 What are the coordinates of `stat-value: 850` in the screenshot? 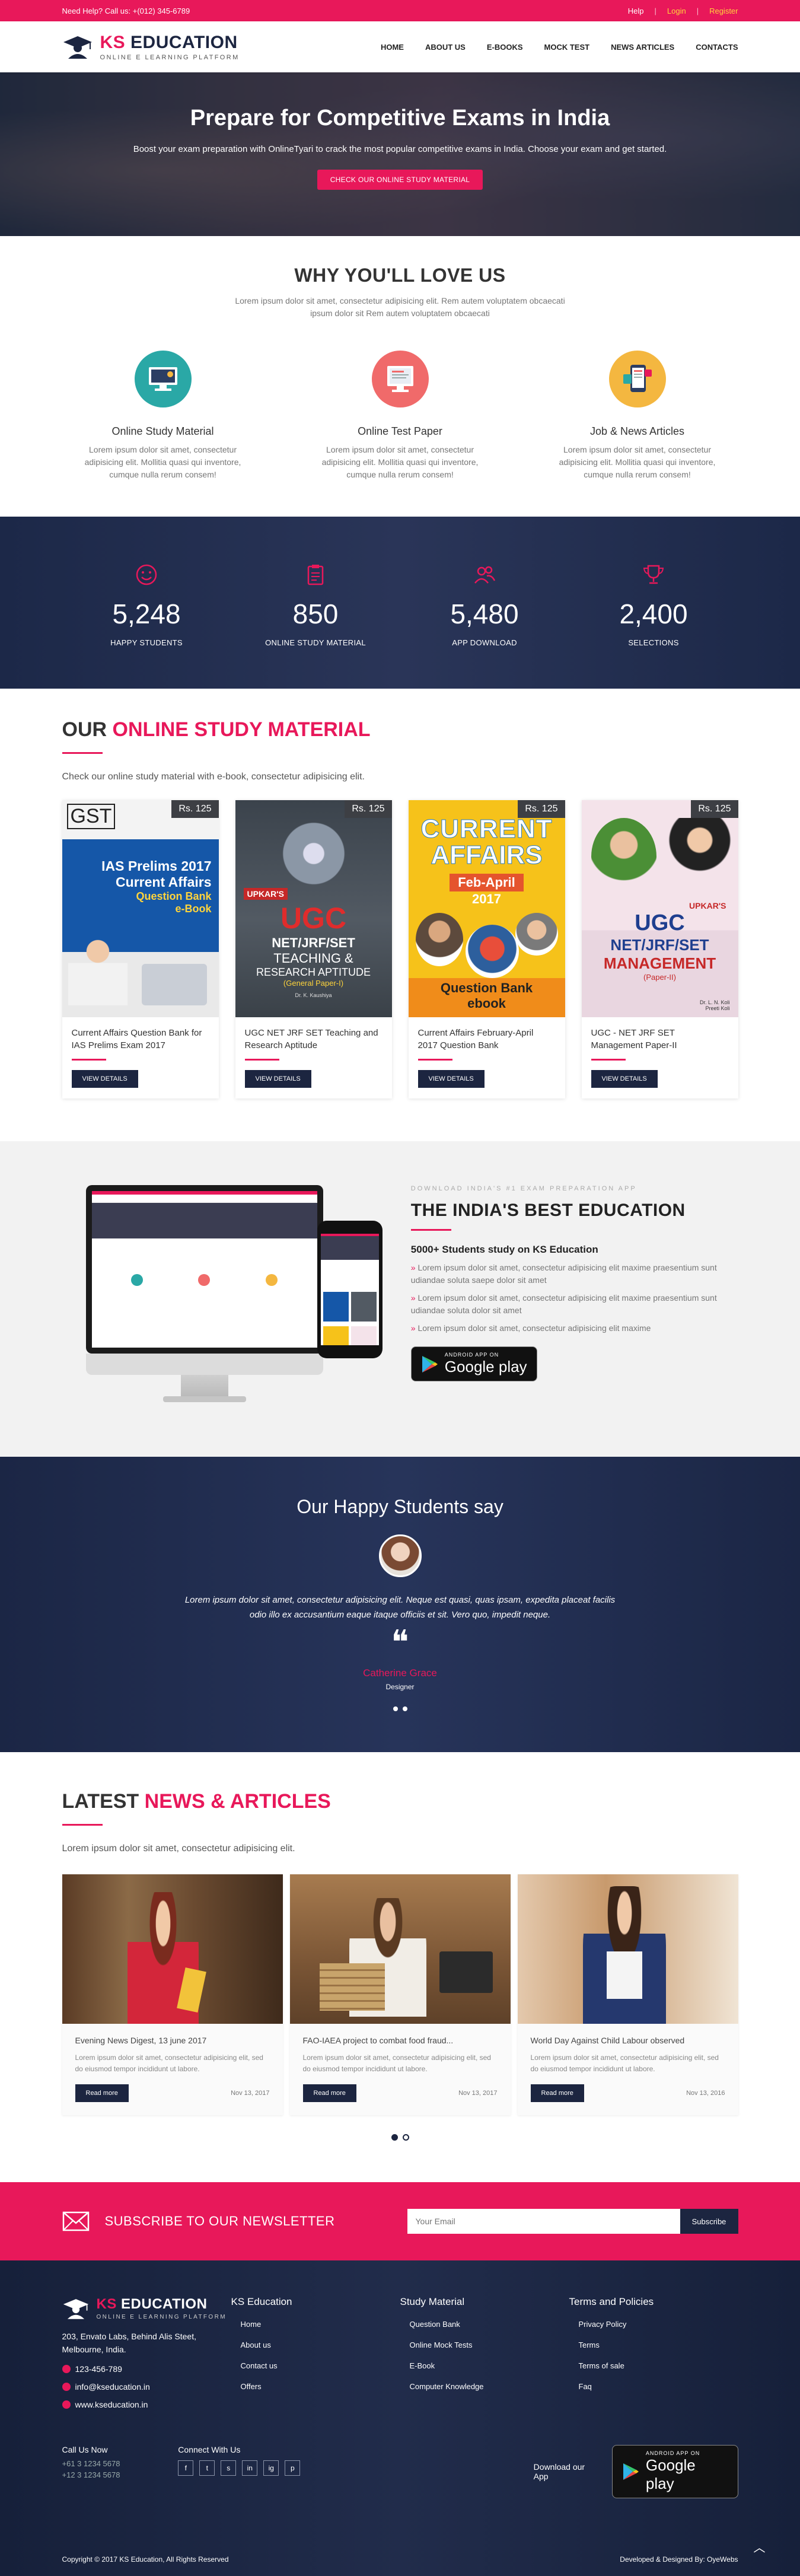 It's located at (315, 613).